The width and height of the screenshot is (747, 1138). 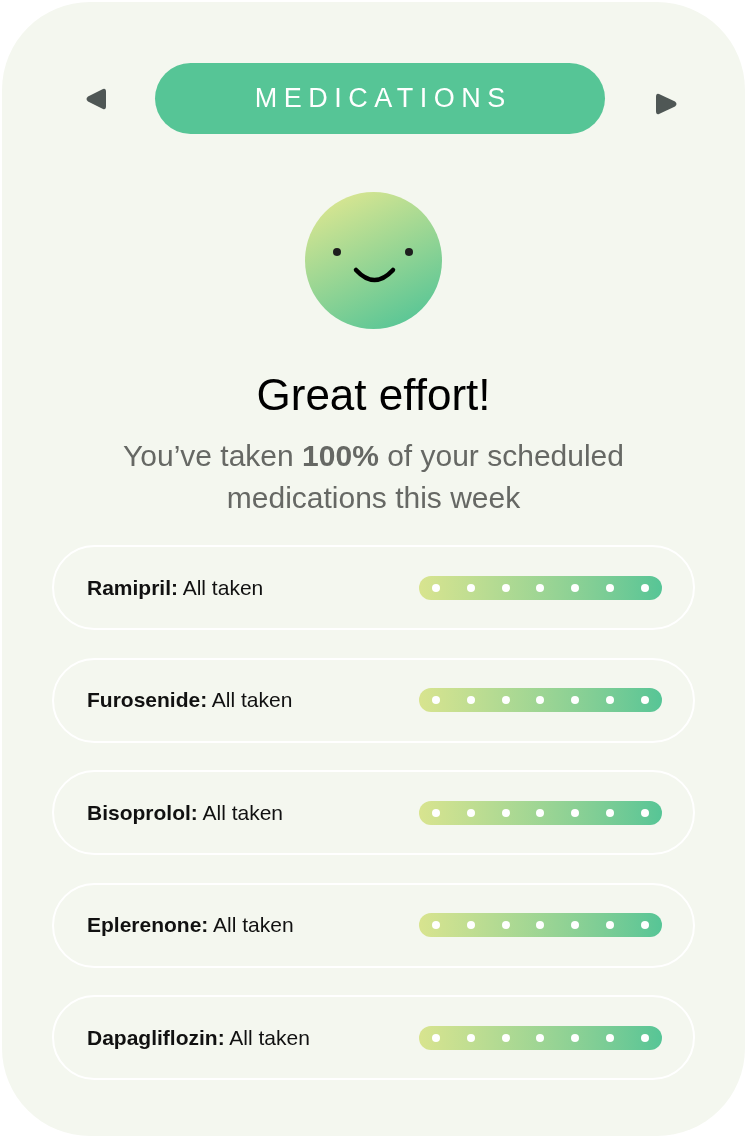 What do you see at coordinates (373, 260) in the screenshot?
I see `smiley-face-icon` at bounding box center [373, 260].